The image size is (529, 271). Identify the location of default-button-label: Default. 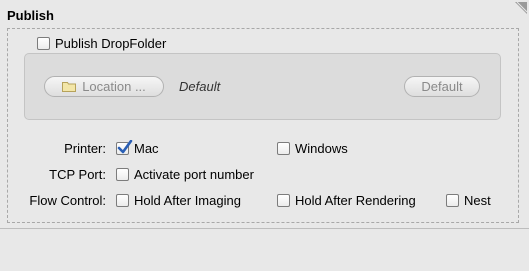
(442, 86).